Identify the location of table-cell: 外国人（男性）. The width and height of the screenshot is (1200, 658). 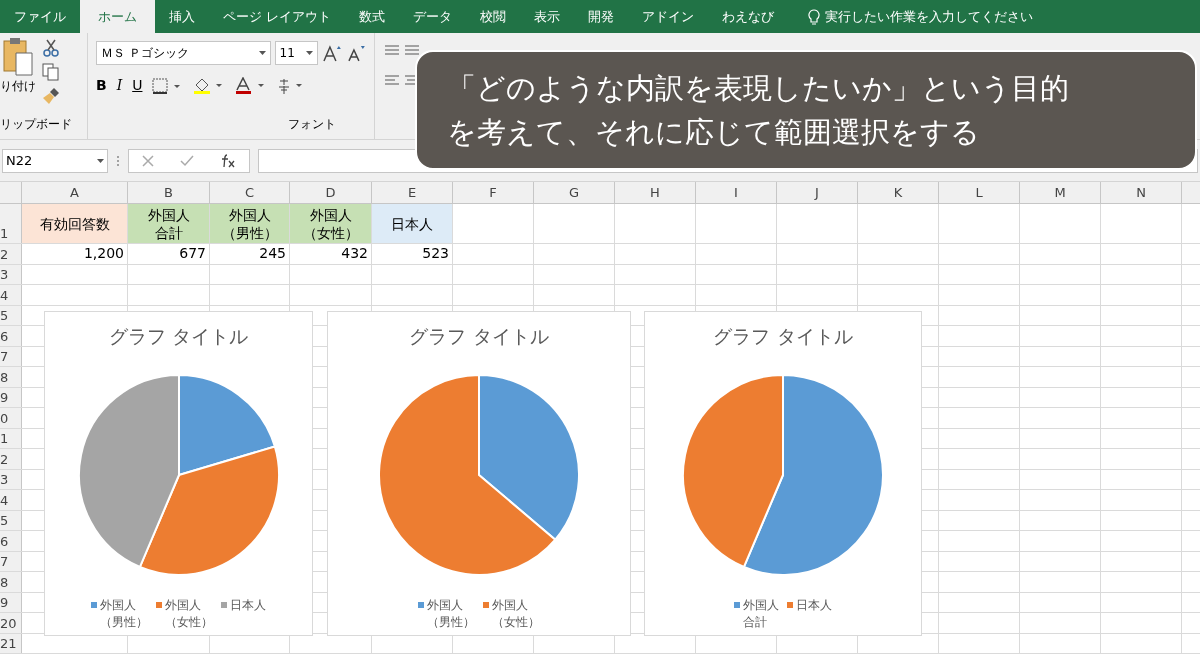
(250, 223).